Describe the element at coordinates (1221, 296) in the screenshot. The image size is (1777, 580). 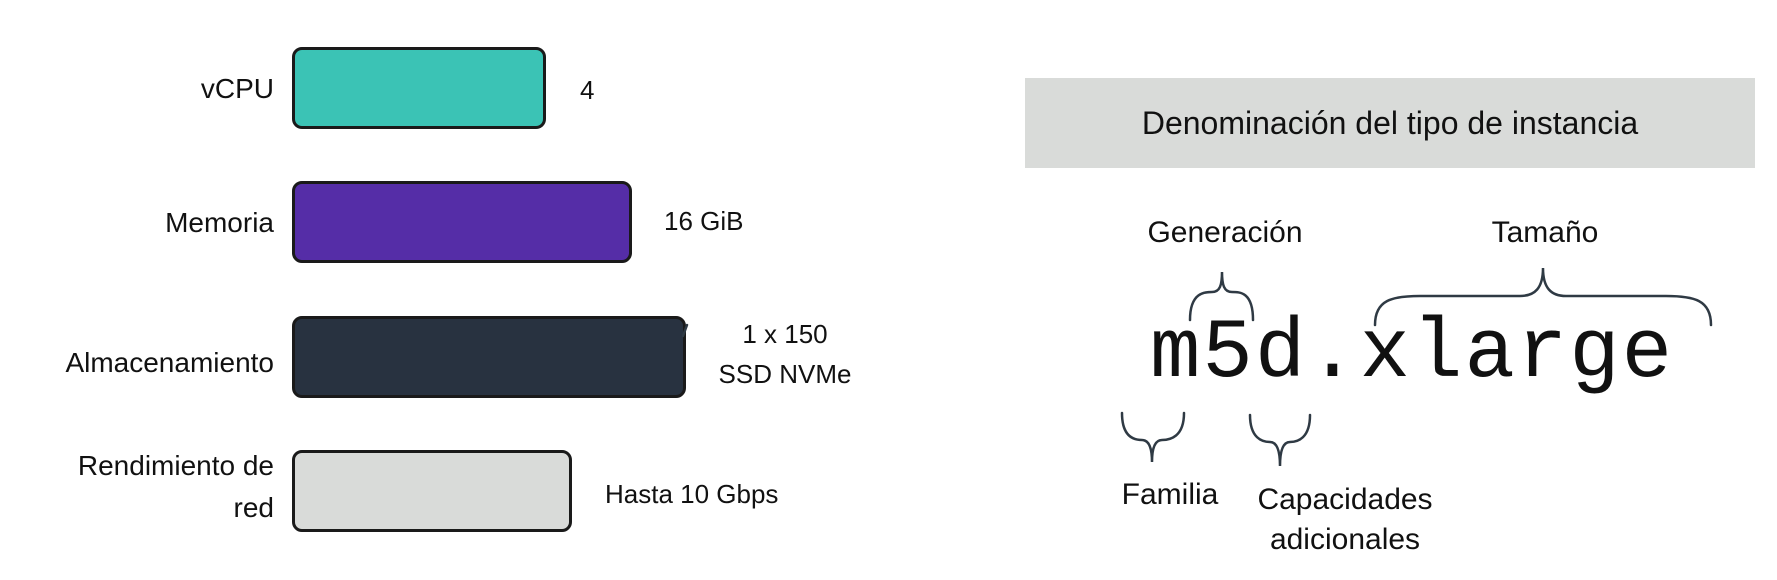
I see `generation-brace-icon` at that location.